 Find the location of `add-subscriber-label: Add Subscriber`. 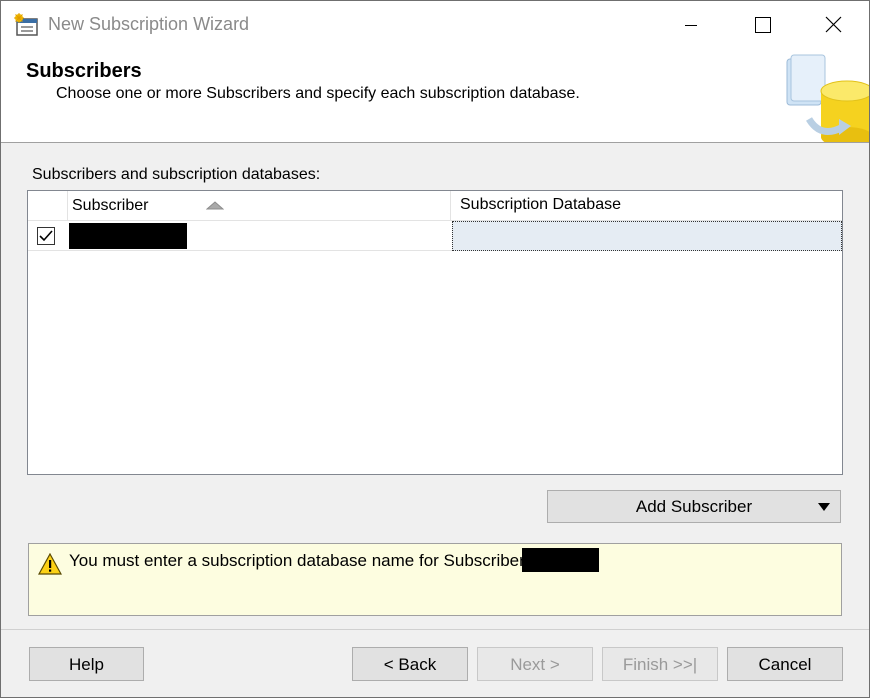

add-subscriber-label: Add Subscriber is located at coordinates (694, 506).